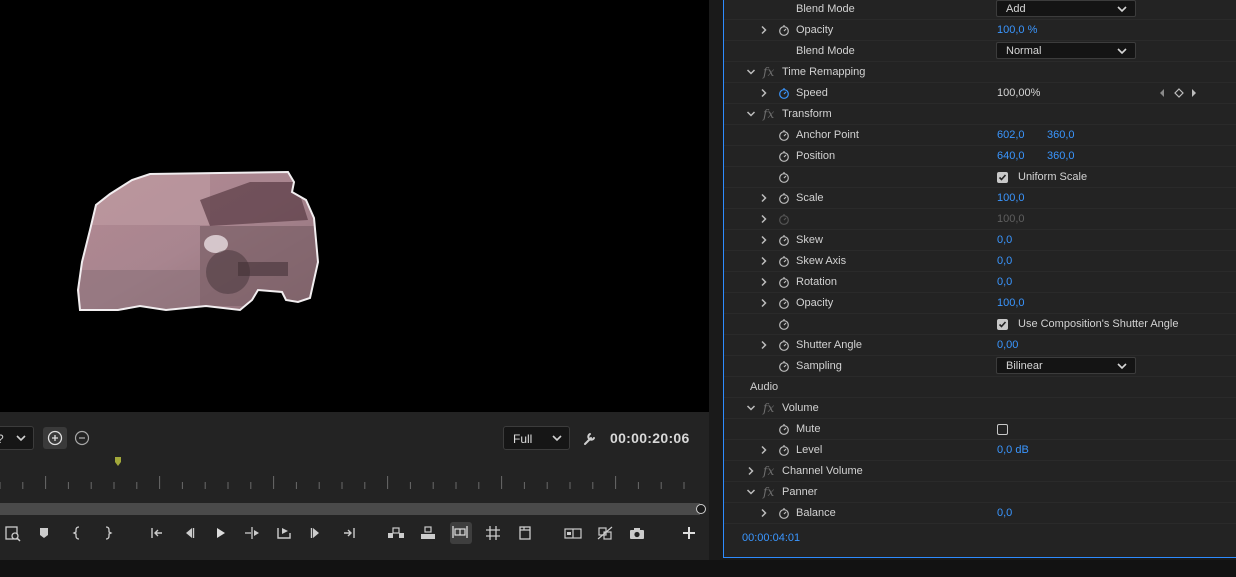 The image size is (1236, 577). Describe the element at coordinates (980, 408) in the screenshot. I see `effect-header-row: fx Volume` at that location.